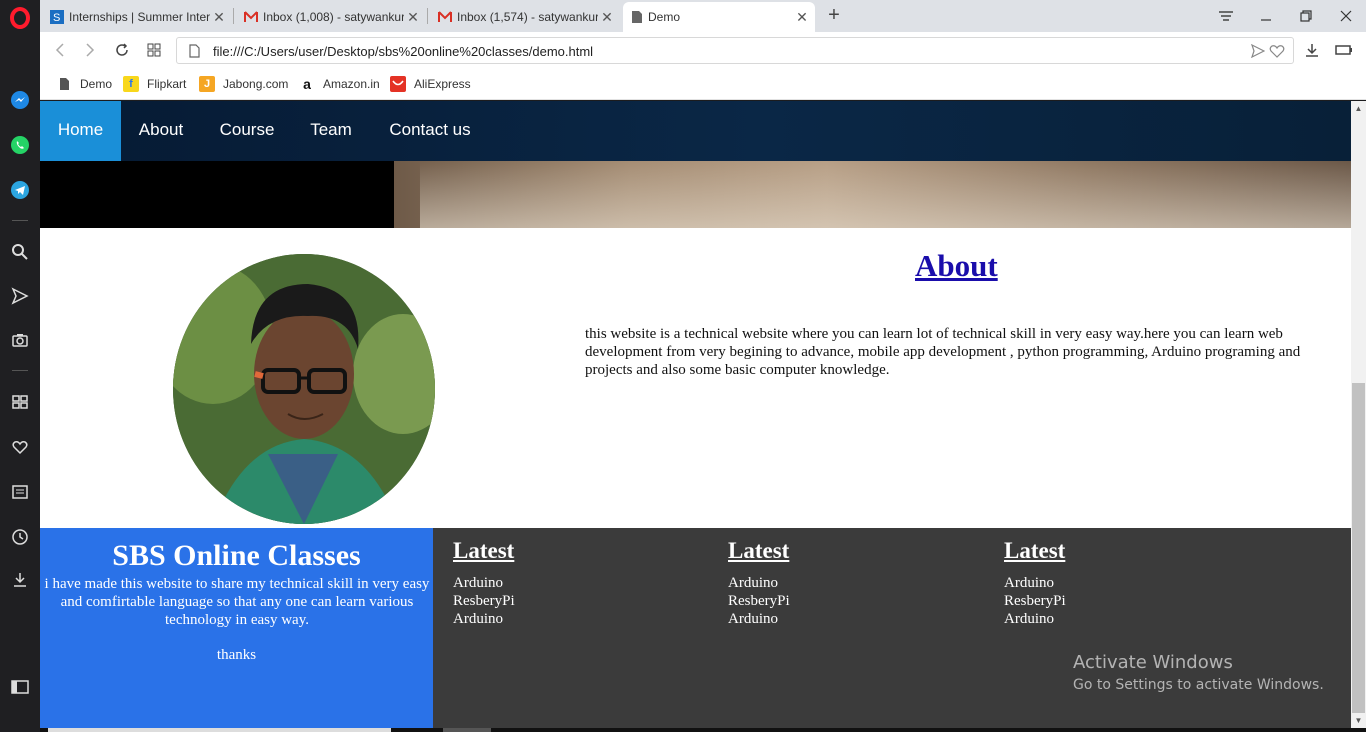 This screenshot has width=1366, height=732. What do you see at coordinates (20, 537) in the screenshot?
I see `history-icon` at bounding box center [20, 537].